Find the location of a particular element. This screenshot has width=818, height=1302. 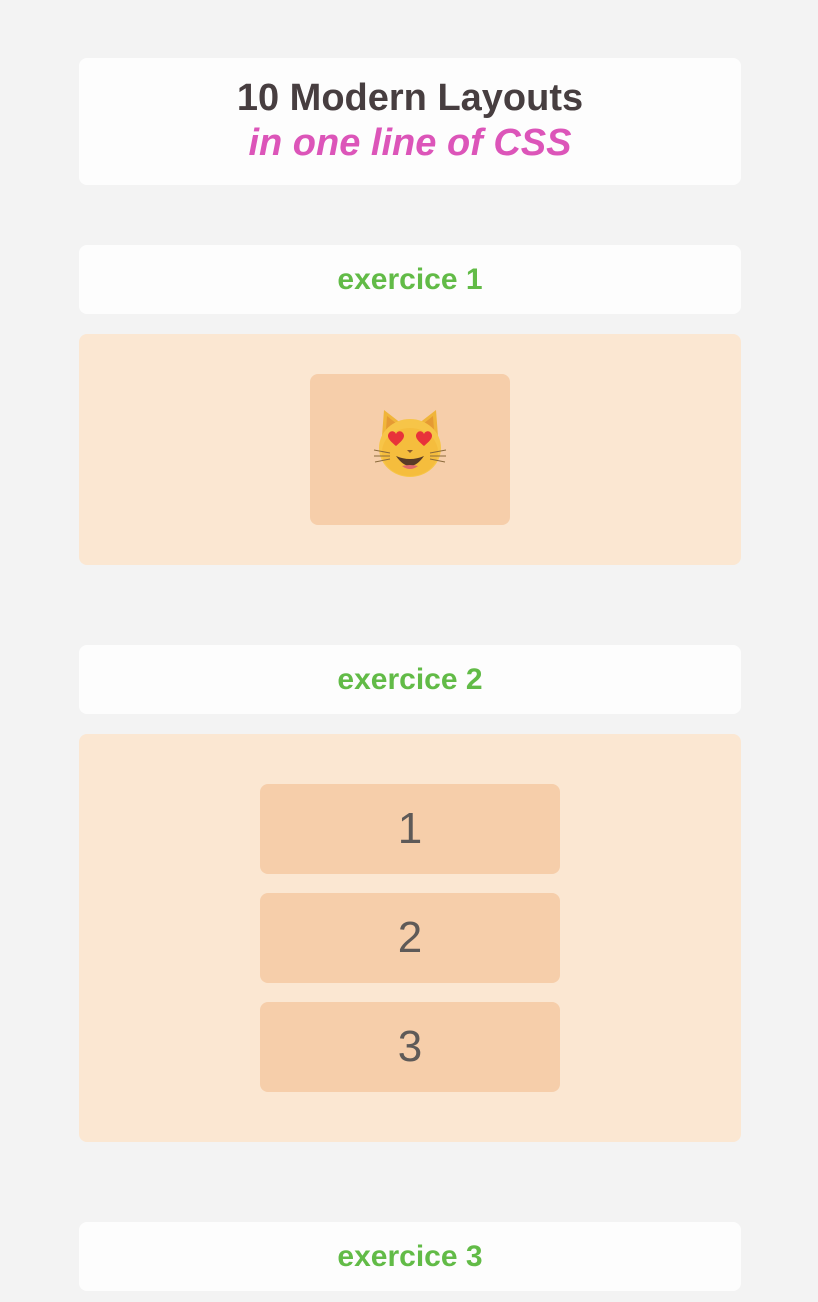

exercise-2-label: exercice 2 is located at coordinates (410, 679).